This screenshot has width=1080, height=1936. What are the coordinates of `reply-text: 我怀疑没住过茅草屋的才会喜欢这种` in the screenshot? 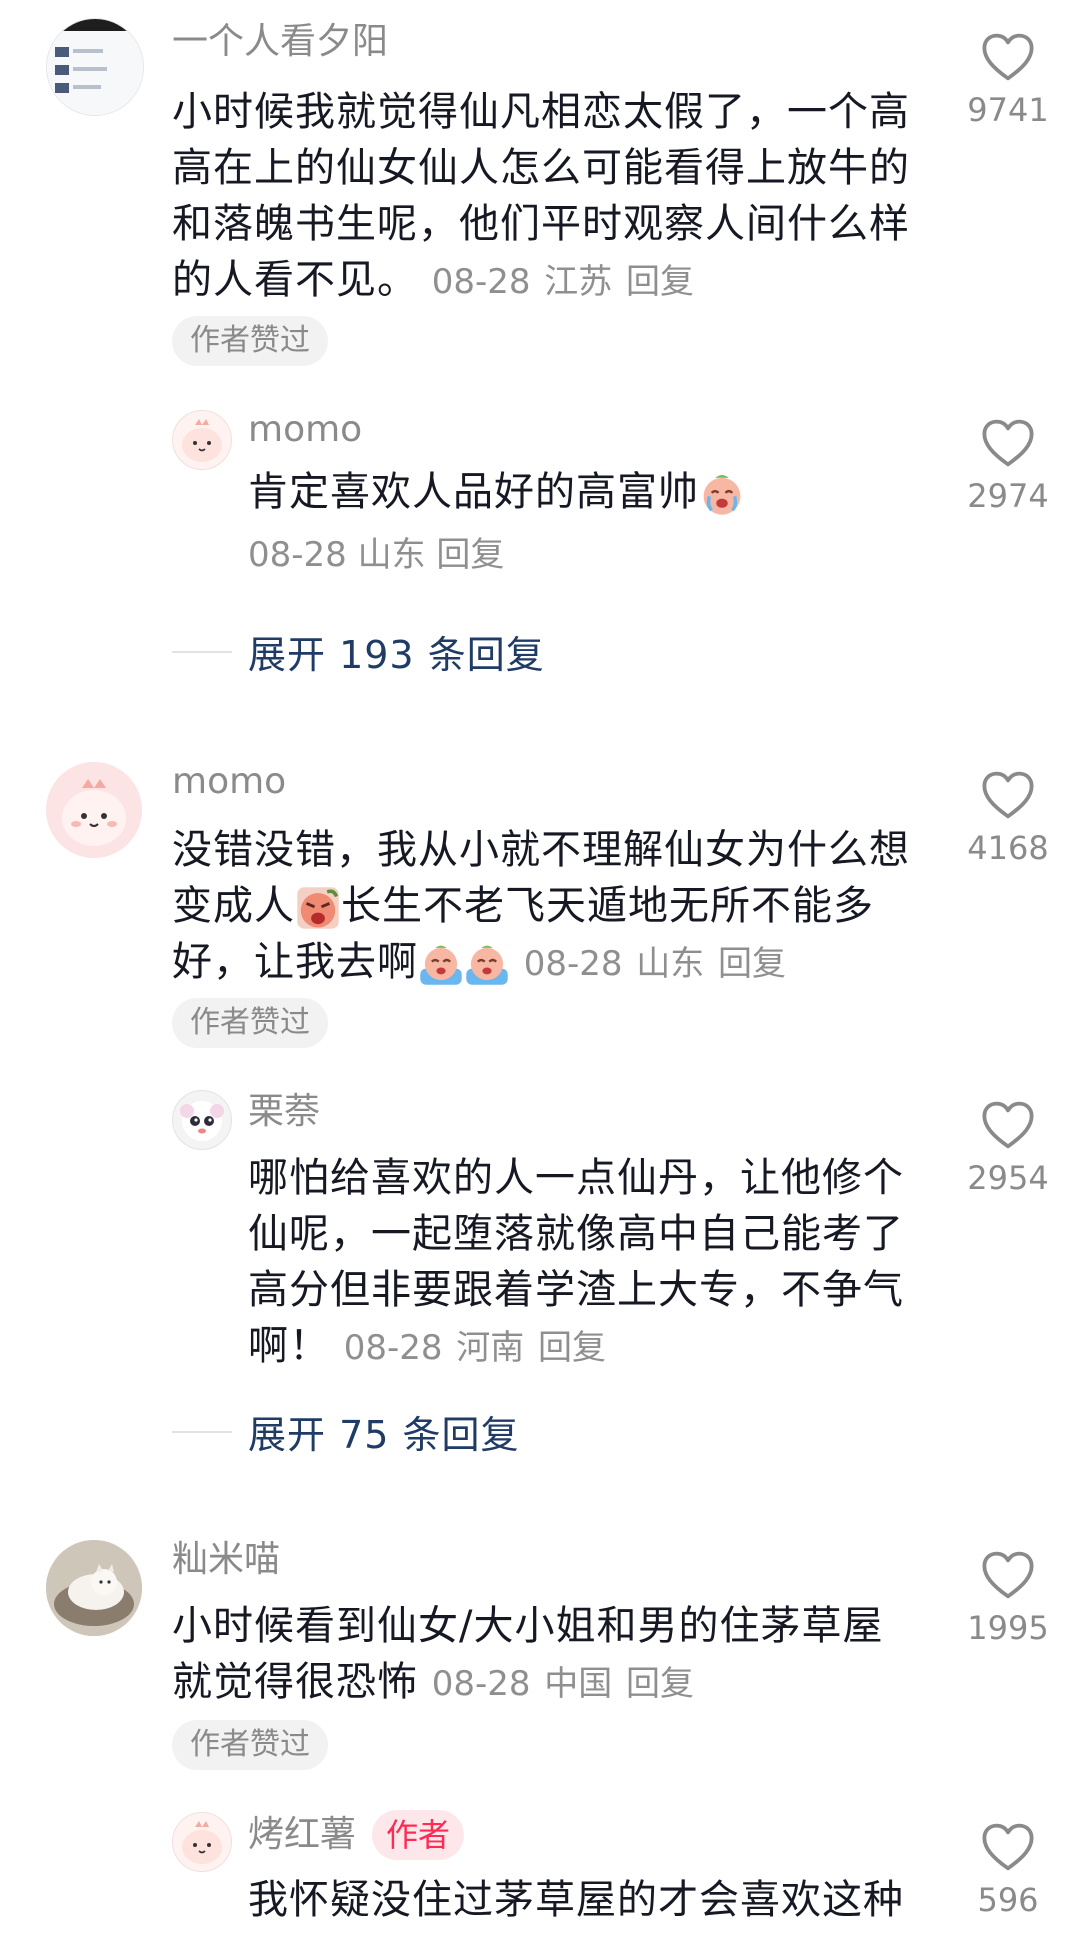 It's located at (583, 1900).